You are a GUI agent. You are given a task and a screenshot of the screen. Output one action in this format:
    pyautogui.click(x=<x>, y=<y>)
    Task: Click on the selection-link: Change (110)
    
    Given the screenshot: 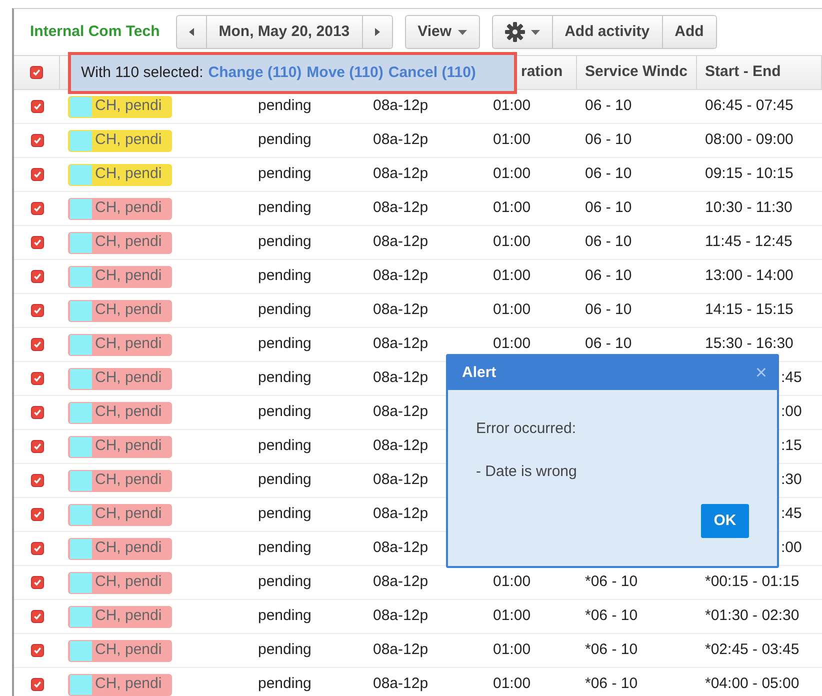 What is the action you would take?
    pyautogui.click(x=255, y=73)
    